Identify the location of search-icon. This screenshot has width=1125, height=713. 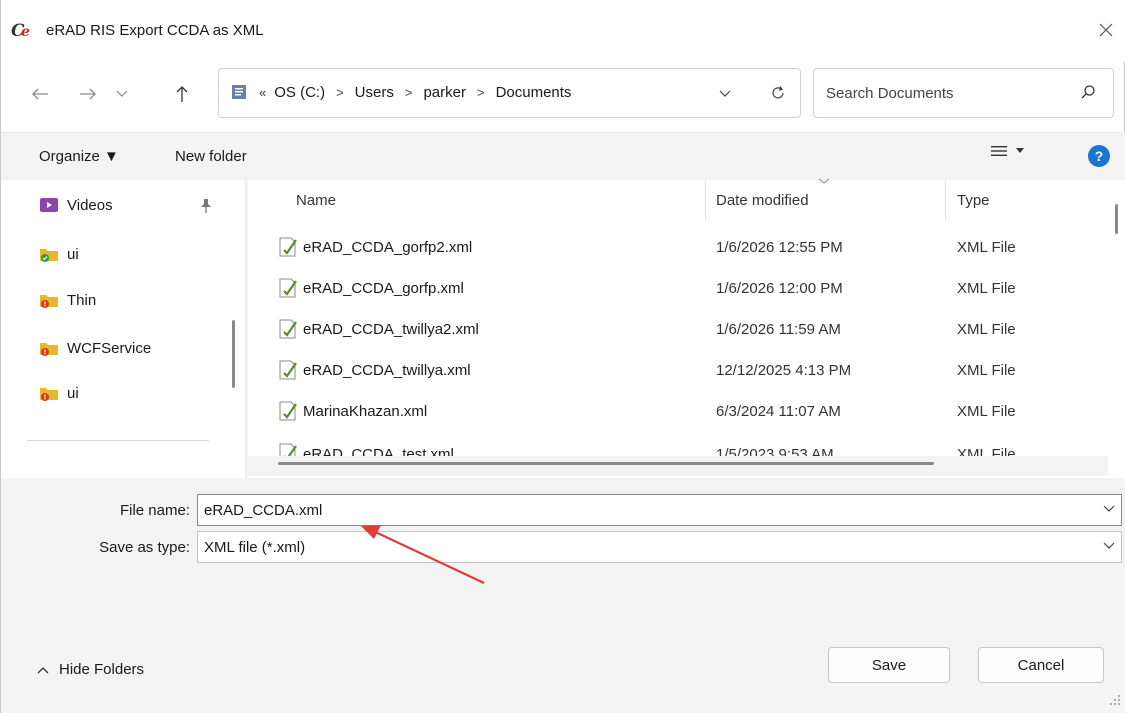
(1088, 92).